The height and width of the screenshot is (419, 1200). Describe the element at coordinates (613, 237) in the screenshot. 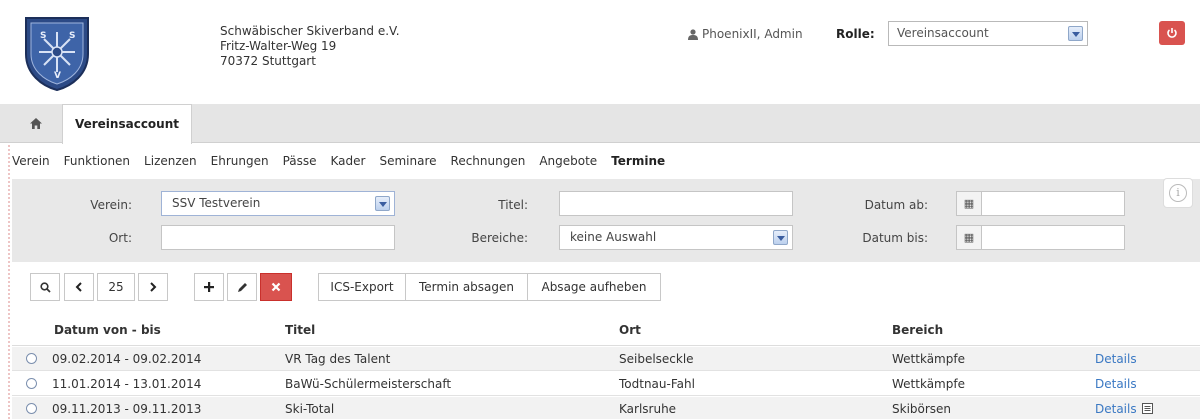

I see `bereiche-select-value: keine Auswahl` at that location.